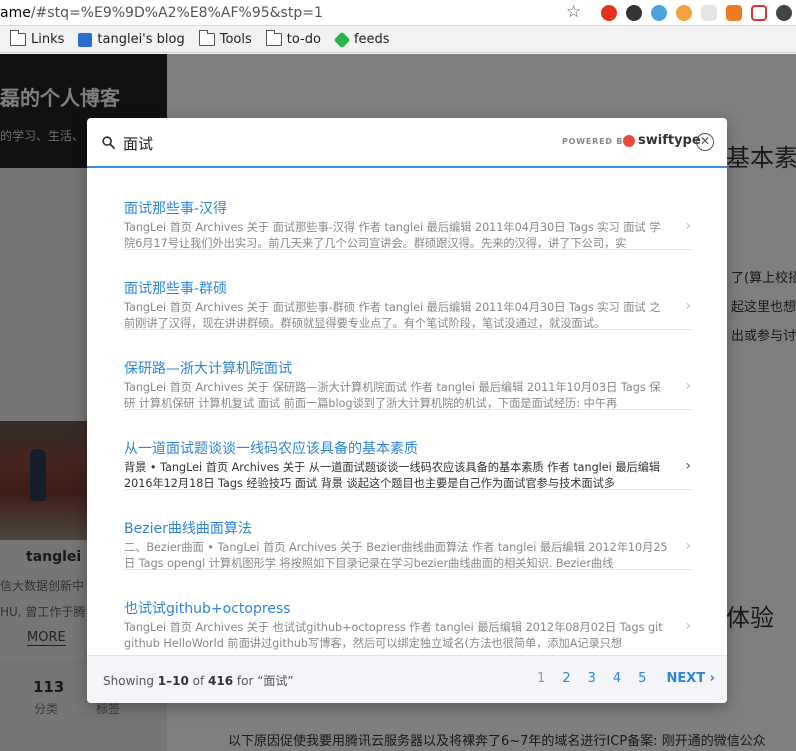 The image size is (796, 751). Describe the element at coordinates (575, 12) in the screenshot. I see `bookmark-star-icon: ☆` at that location.